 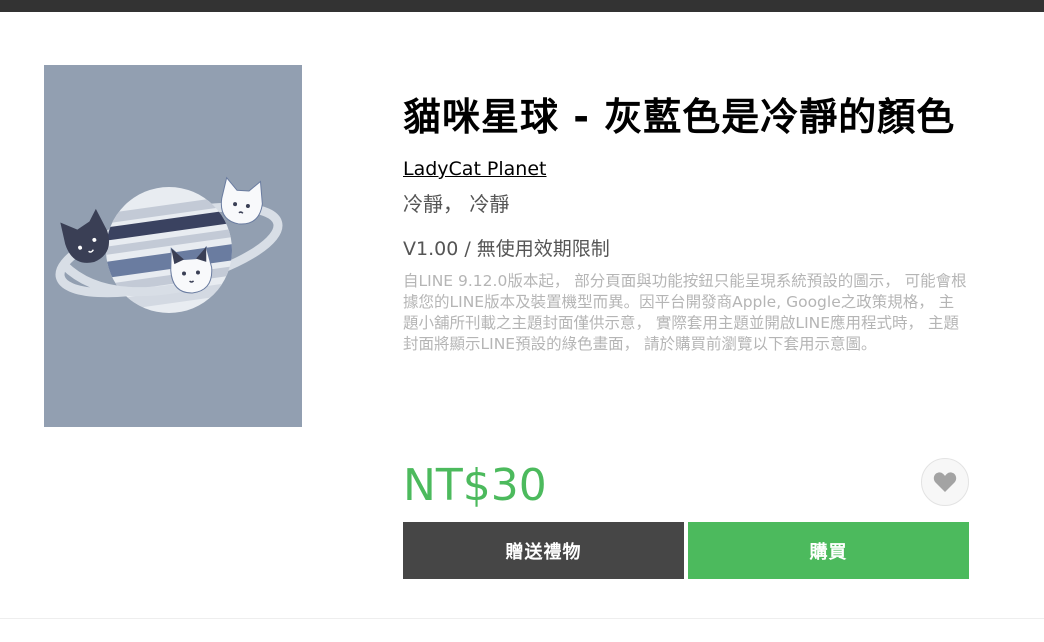 What do you see at coordinates (506, 249) in the screenshot?
I see `version-info: V1.00 / 無使用效期限制` at bounding box center [506, 249].